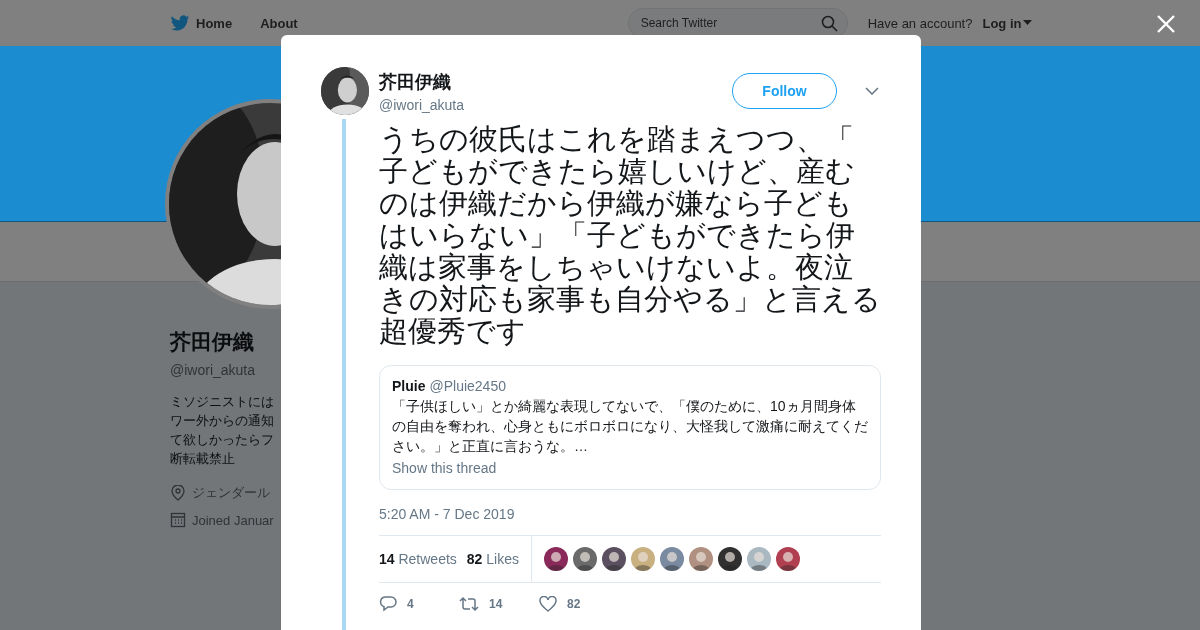 The image size is (1200, 630). I want to click on bio-line: て欲しかったらフ, so click(222, 440).